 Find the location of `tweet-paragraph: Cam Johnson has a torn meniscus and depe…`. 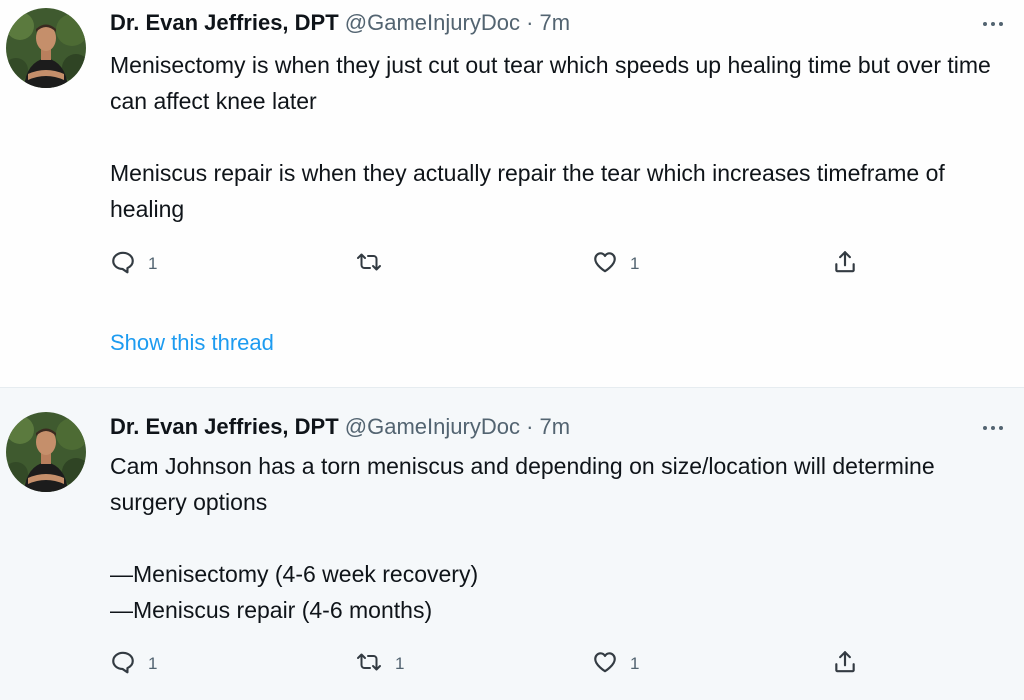

tweet-paragraph: Cam Johnson has a torn meniscus and depe… is located at coordinates (522, 484).